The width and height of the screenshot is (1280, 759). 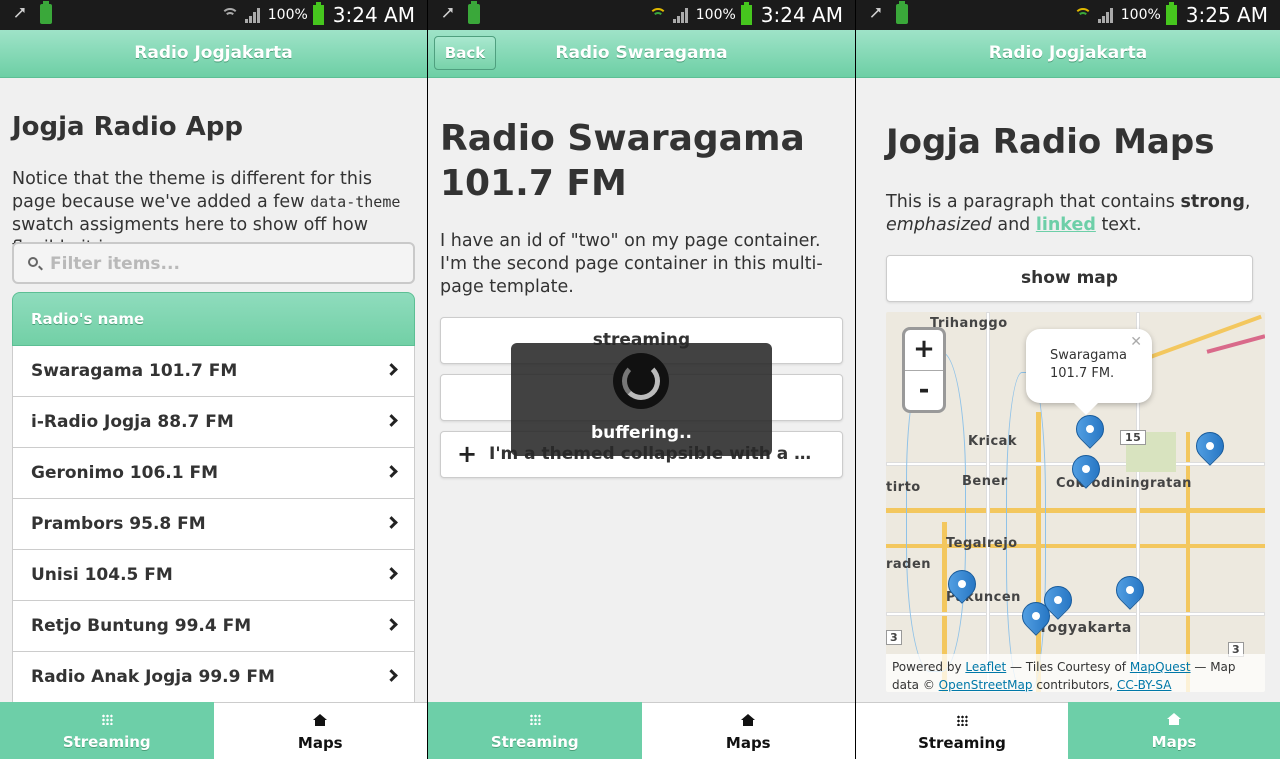 What do you see at coordinates (641, 161) in the screenshot?
I see `page-title: Radio Swaragama 101.7 FM` at bounding box center [641, 161].